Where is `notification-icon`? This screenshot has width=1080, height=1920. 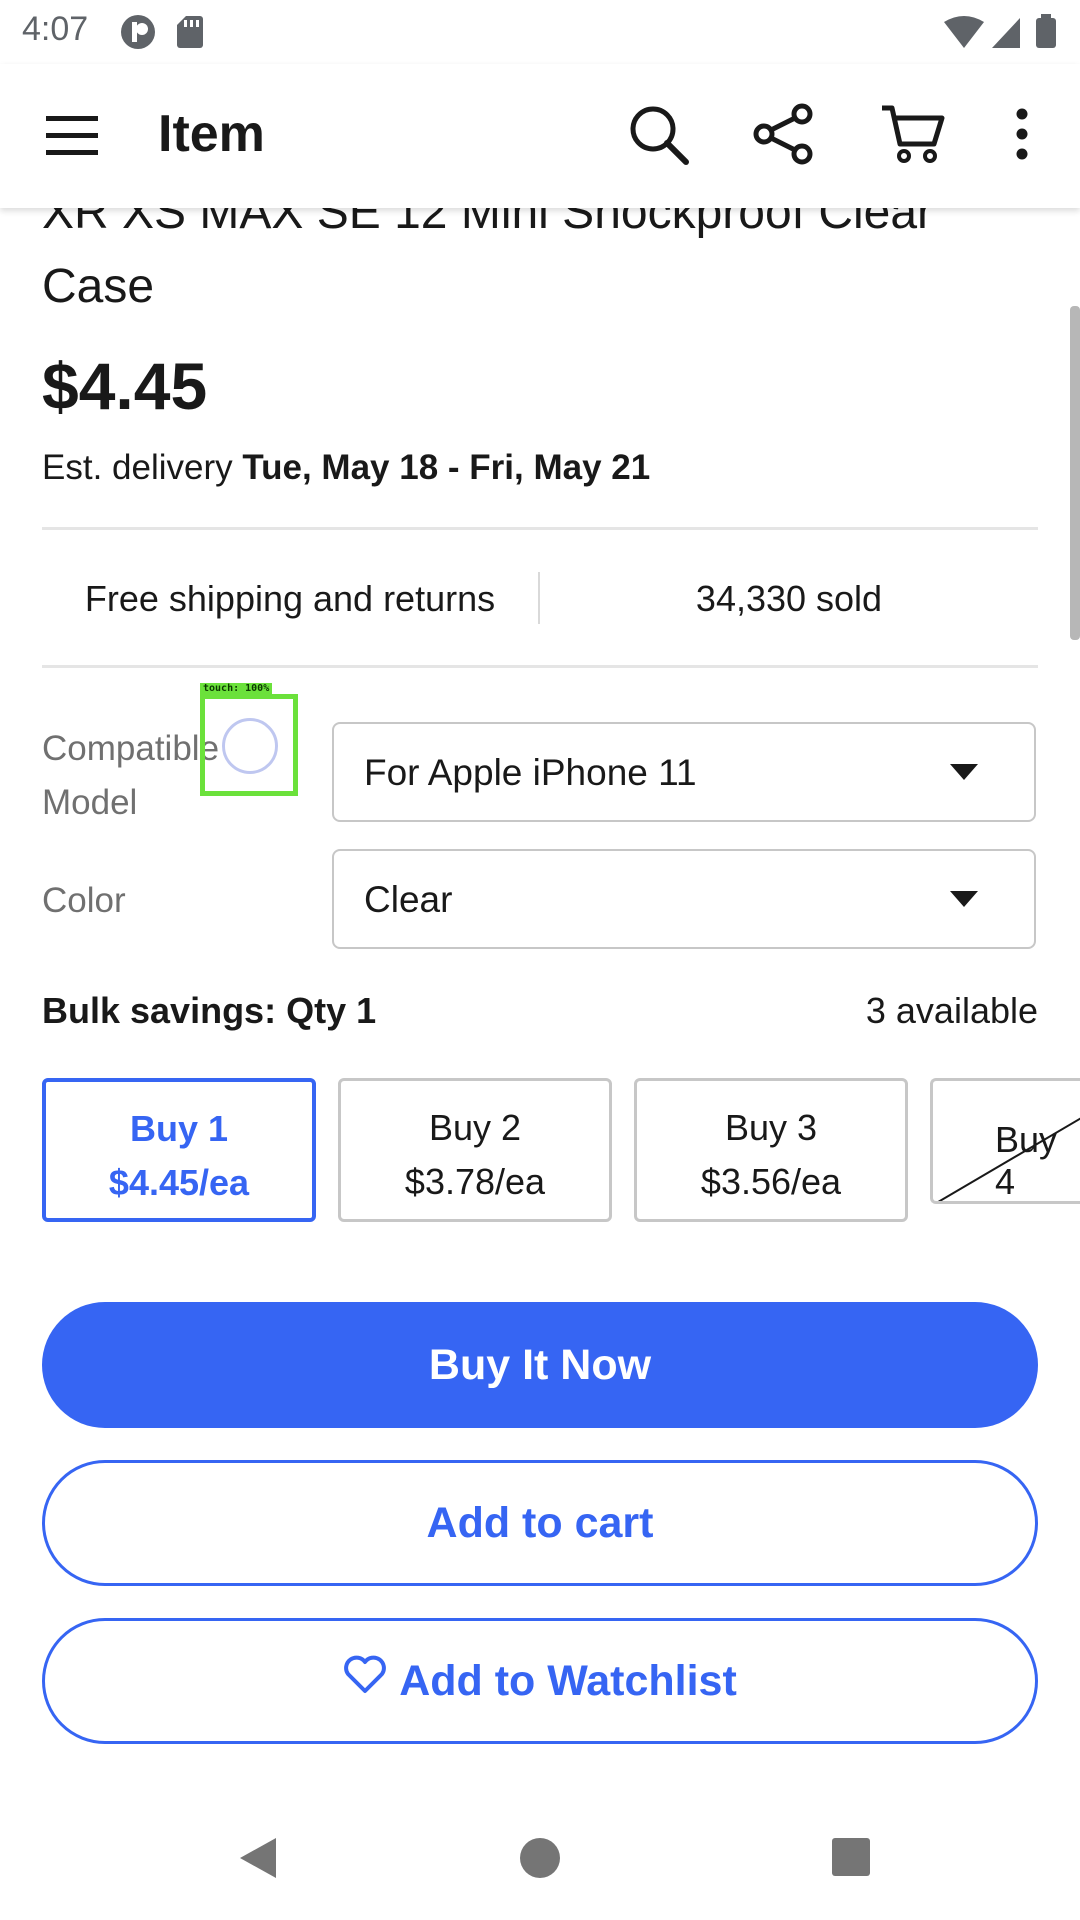
notification-icon is located at coordinates (162, 32).